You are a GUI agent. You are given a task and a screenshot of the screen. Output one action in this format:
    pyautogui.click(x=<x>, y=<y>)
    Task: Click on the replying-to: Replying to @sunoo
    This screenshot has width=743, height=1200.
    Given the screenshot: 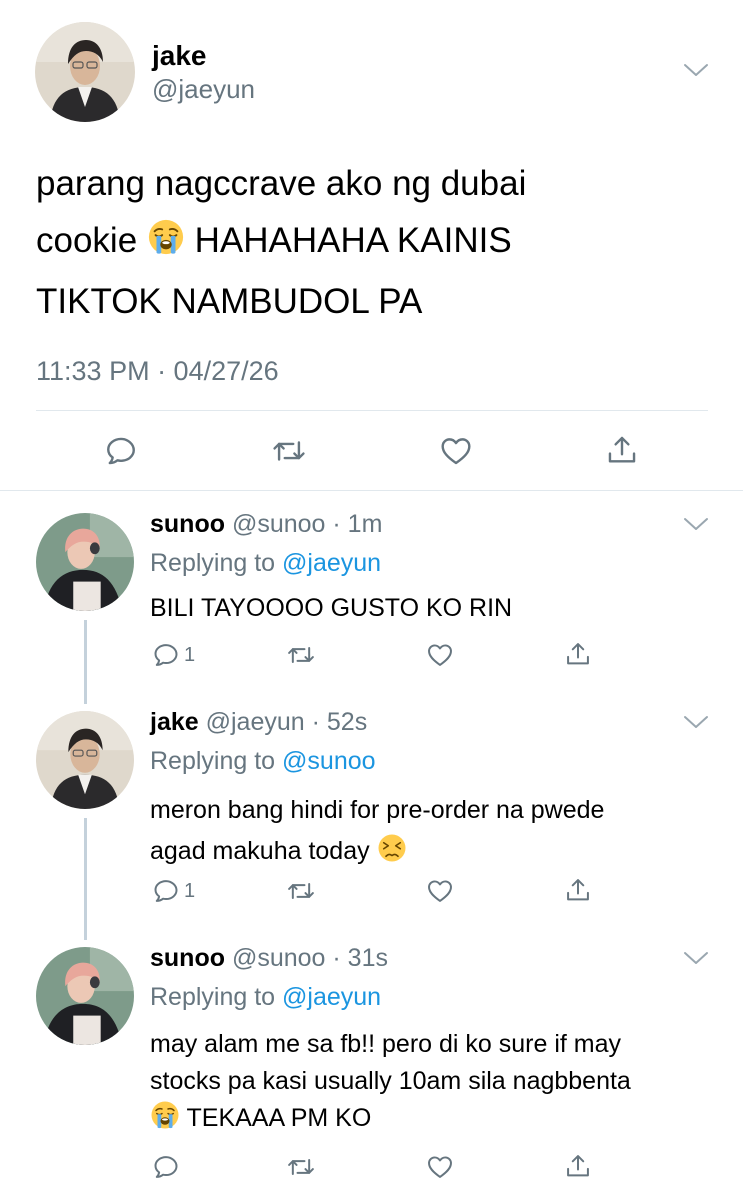 What is the action you would take?
    pyautogui.click(x=263, y=761)
    